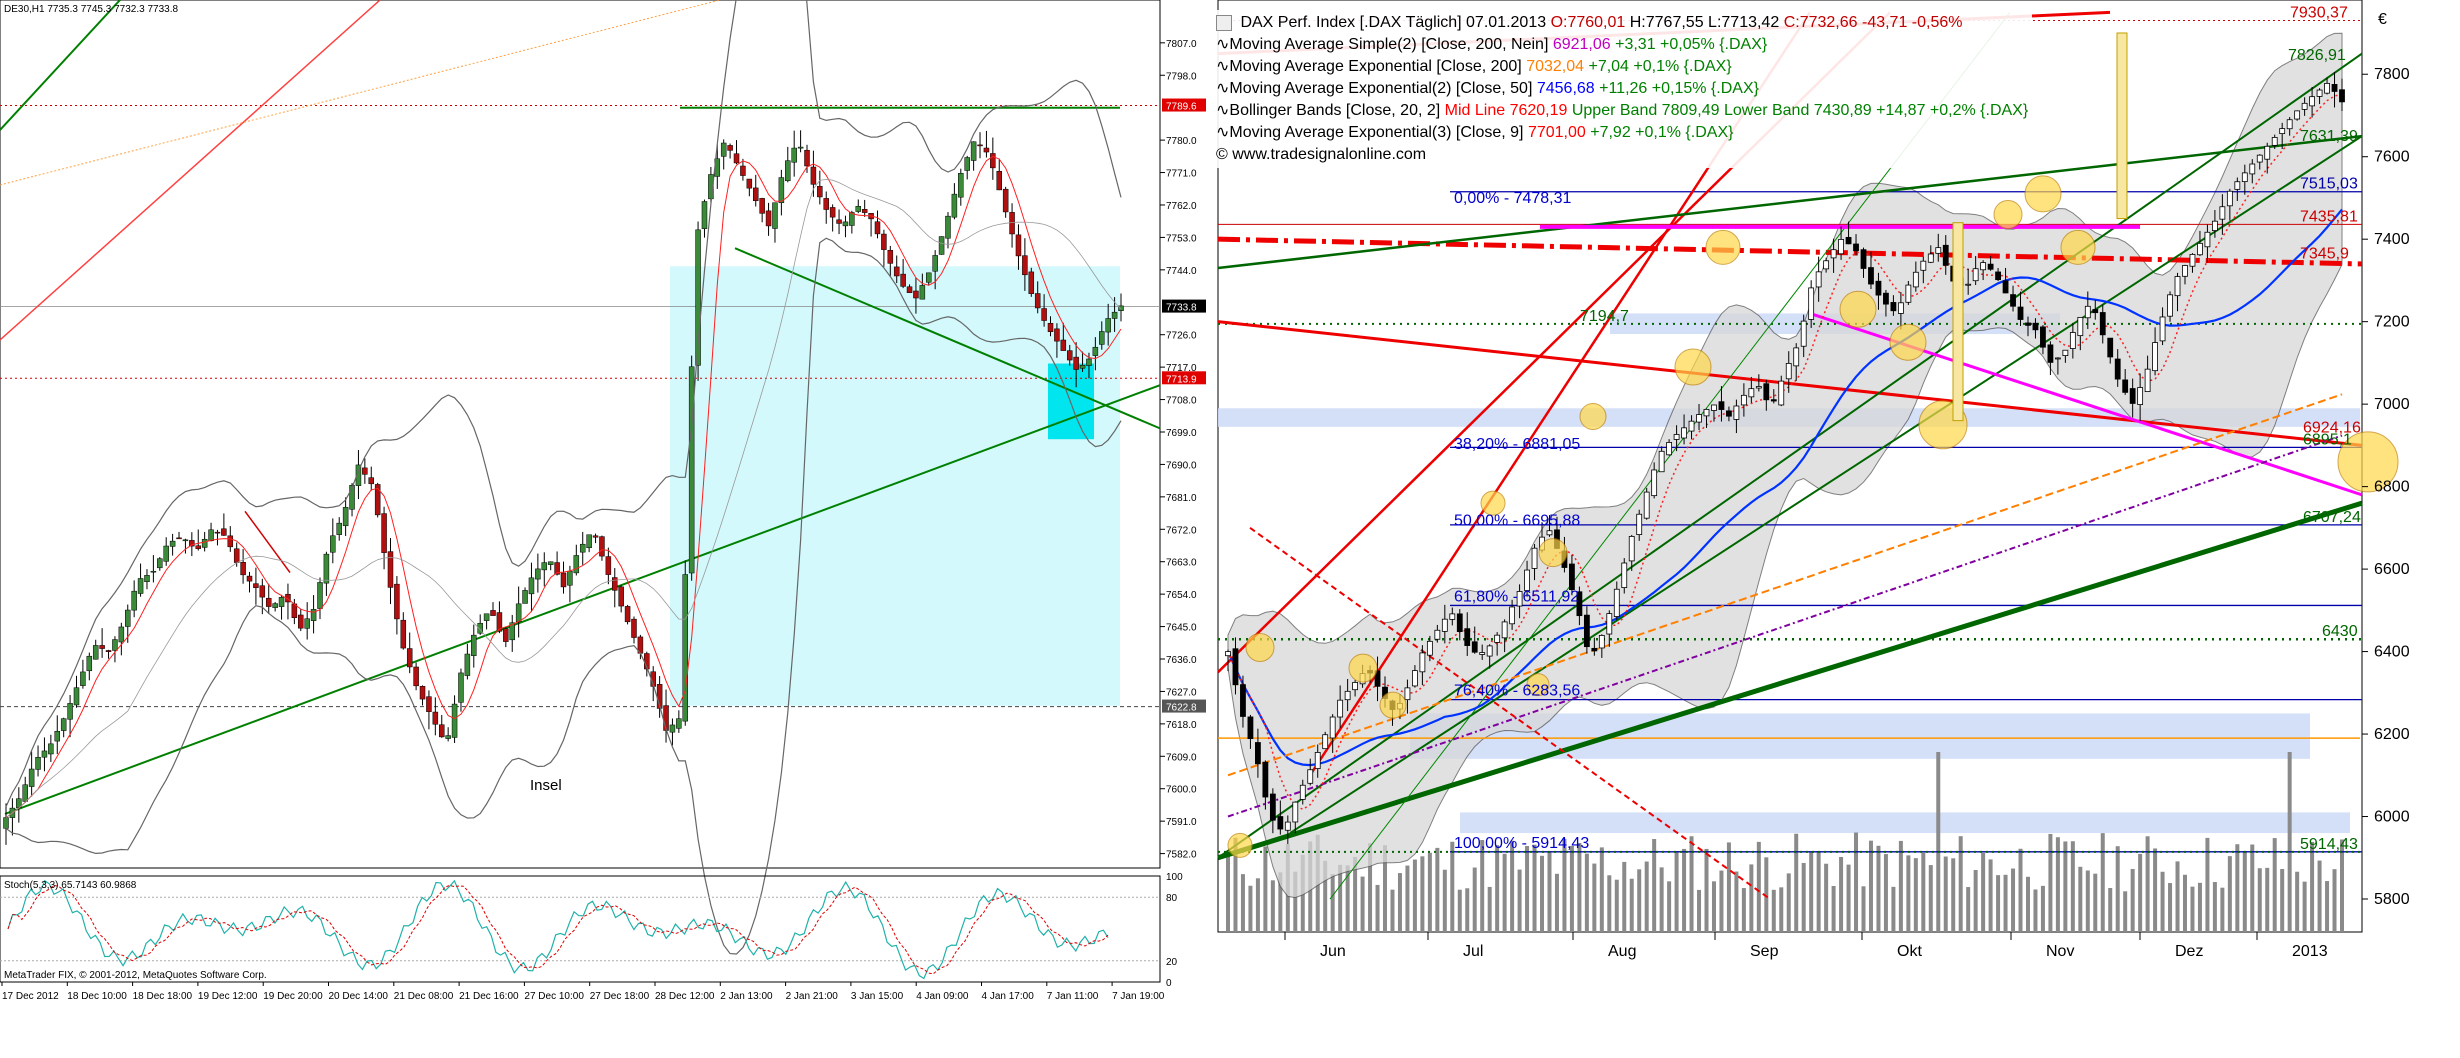 The image size is (2460, 1058). Describe the element at coordinates (2189, 951) in the screenshot. I see `x-tick-label: Dez` at that location.